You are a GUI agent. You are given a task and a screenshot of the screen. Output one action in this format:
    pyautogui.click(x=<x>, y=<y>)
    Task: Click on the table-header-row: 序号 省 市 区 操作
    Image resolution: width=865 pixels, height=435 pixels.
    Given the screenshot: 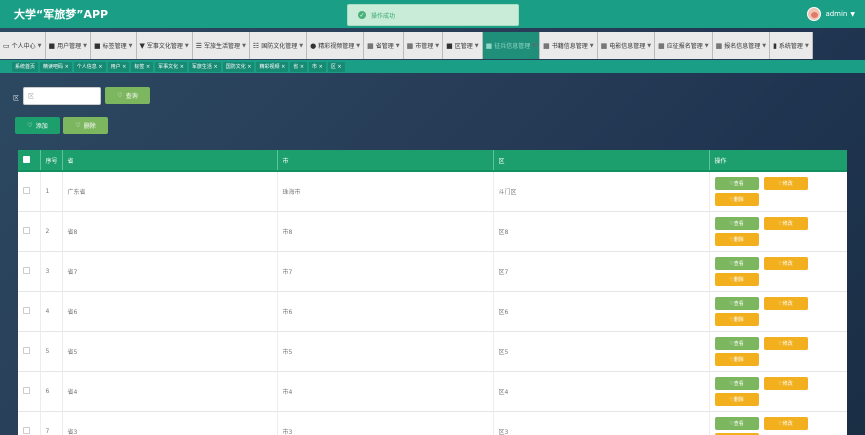 What is the action you would take?
    pyautogui.click(x=432, y=161)
    